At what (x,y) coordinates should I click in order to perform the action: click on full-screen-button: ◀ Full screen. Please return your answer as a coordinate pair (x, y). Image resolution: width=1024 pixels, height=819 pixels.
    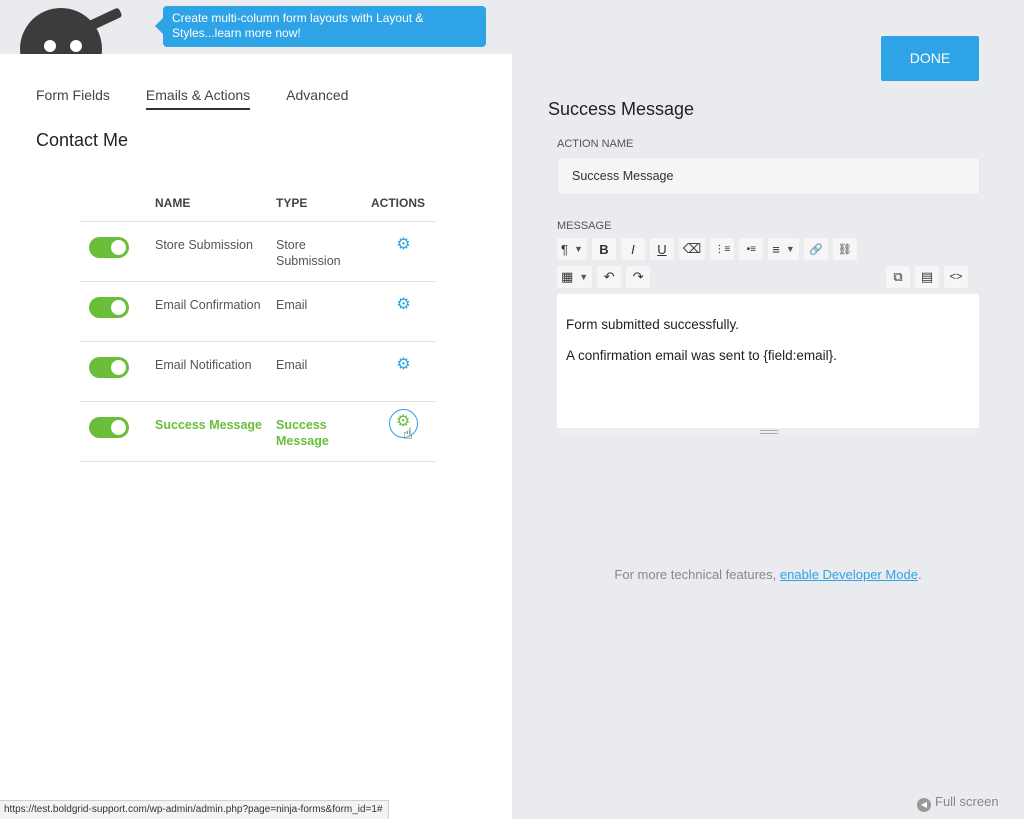
    Looking at the image, I should click on (958, 803).